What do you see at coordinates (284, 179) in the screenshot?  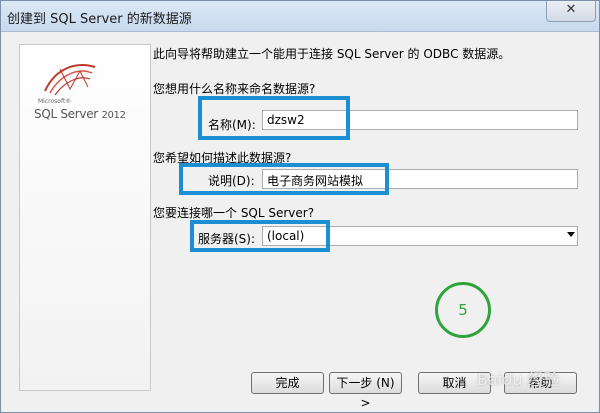 I see `description-highlight-box` at bounding box center [284, 179].